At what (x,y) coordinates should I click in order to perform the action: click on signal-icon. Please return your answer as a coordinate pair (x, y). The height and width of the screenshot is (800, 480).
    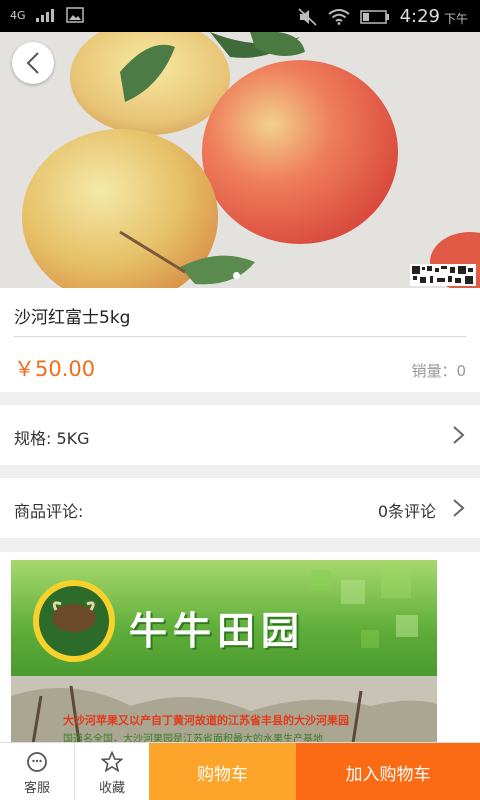
    Looking at the image, I should click on (44, 15).